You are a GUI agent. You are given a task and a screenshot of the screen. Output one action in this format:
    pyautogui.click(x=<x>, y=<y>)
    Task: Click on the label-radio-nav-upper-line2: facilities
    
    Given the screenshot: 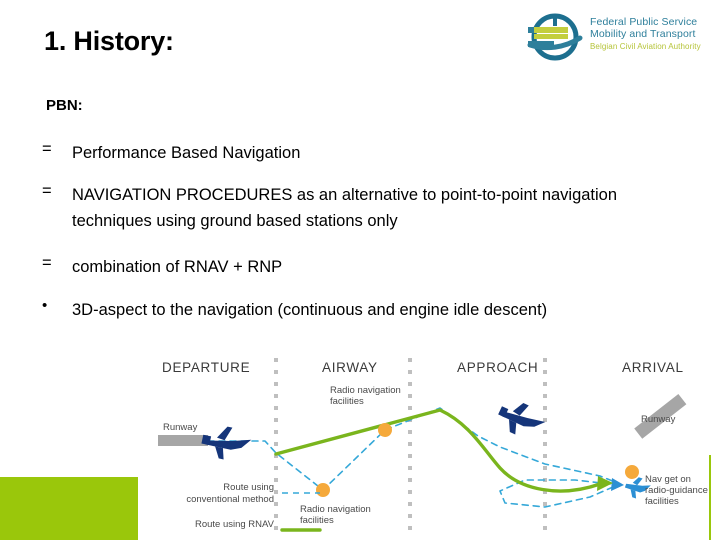 What is the action you would take?
    pyautogui.click(x=347, y=401)
    